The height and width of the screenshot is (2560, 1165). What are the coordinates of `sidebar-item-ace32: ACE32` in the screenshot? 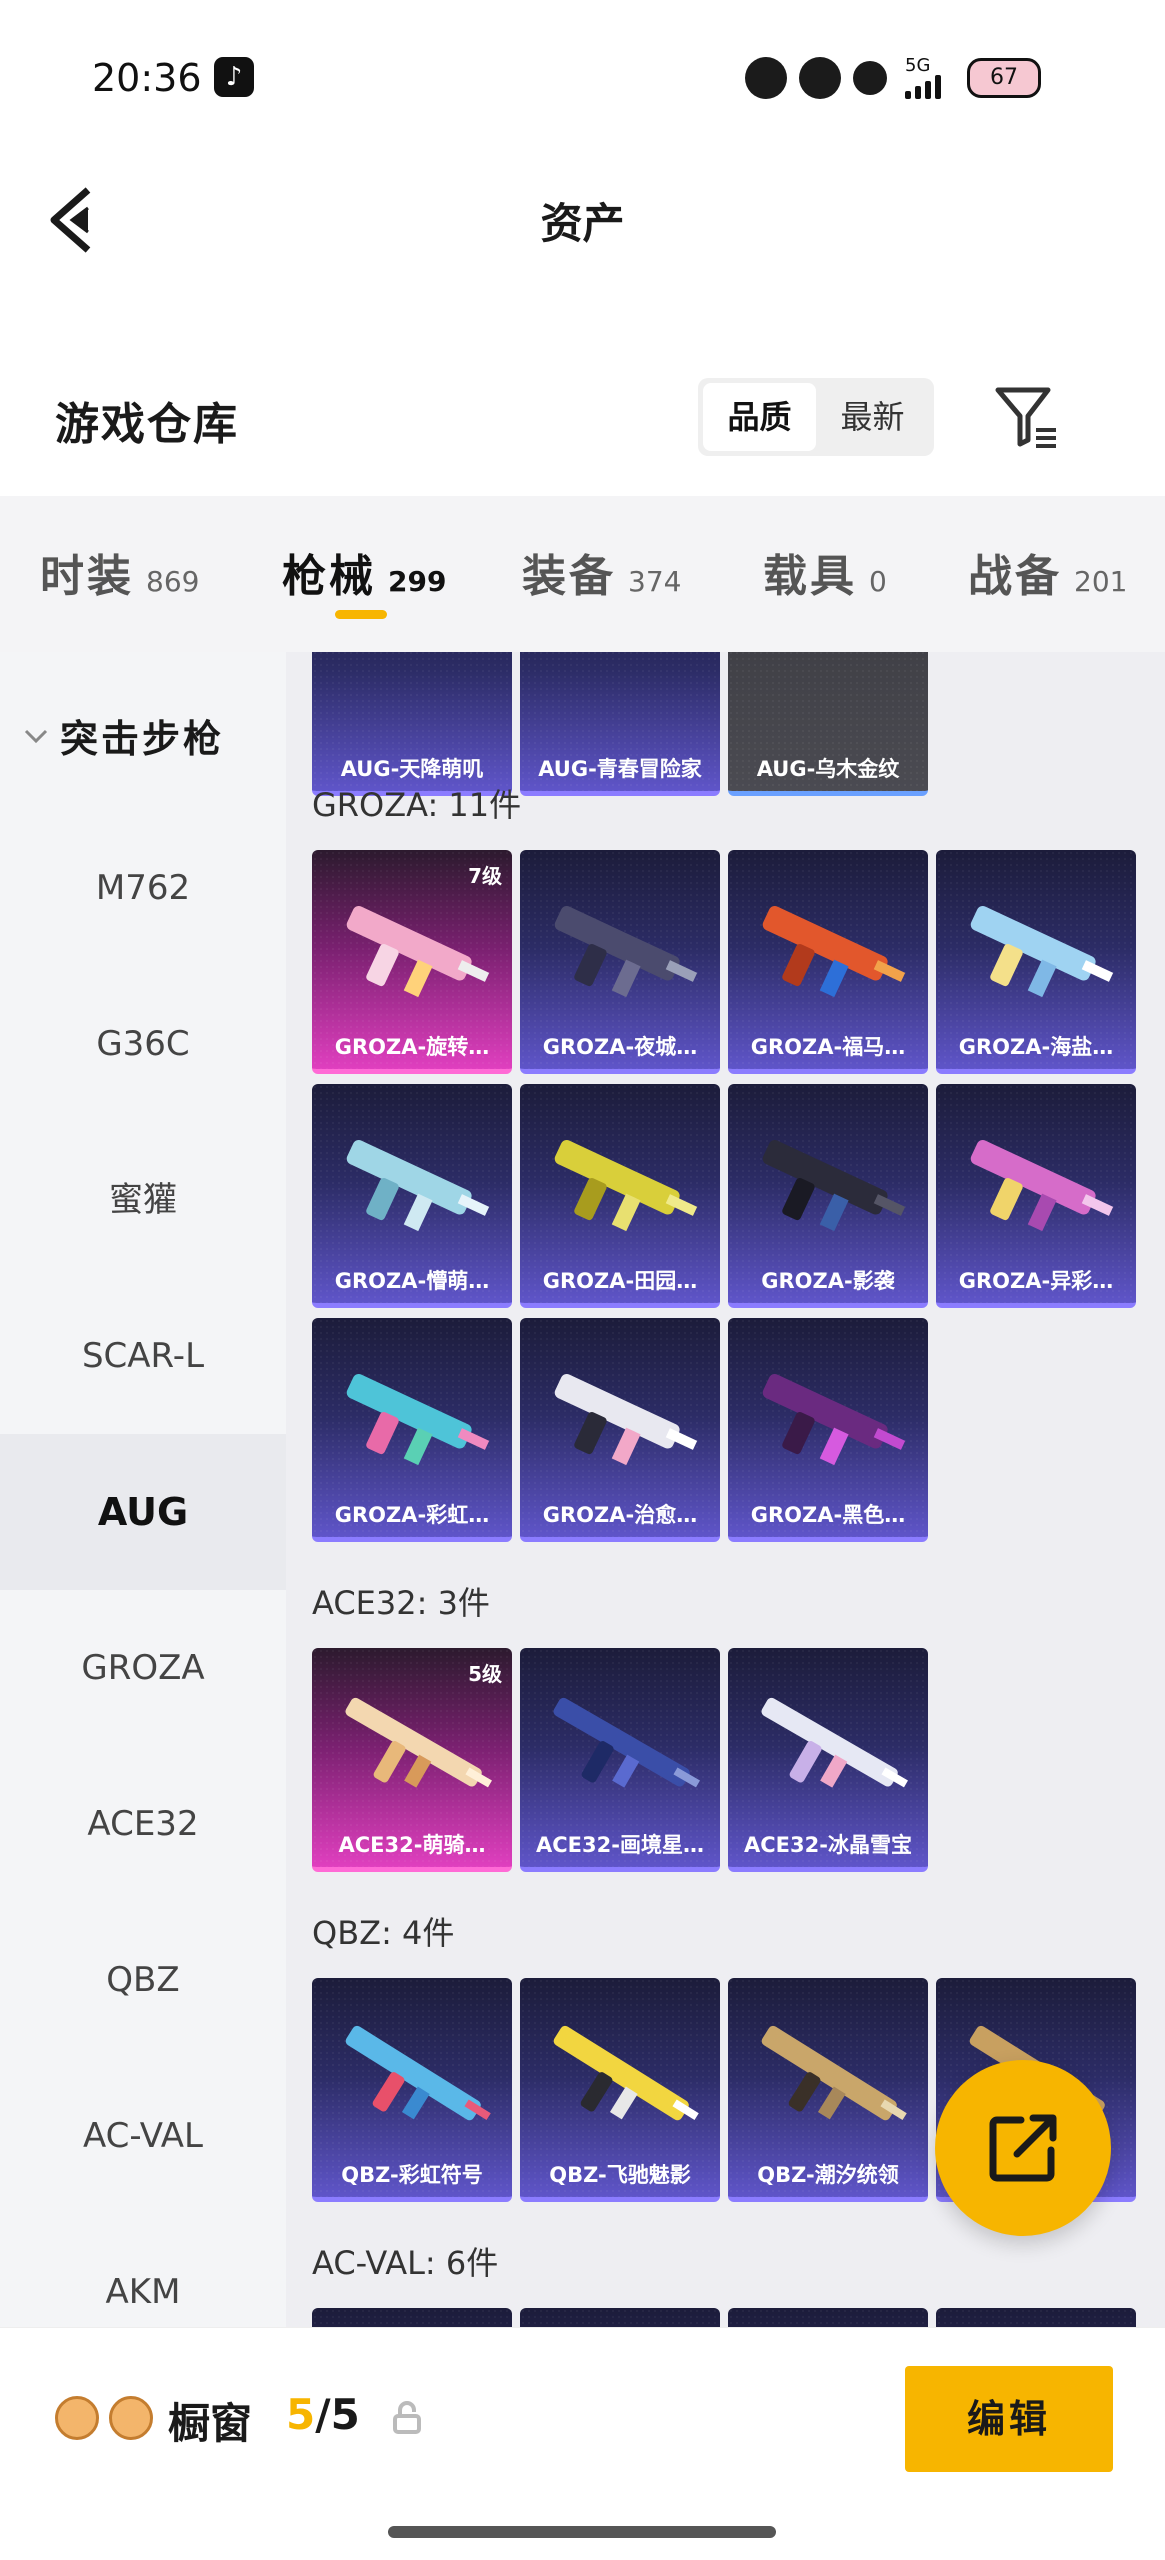 It's located at (143, 1824).